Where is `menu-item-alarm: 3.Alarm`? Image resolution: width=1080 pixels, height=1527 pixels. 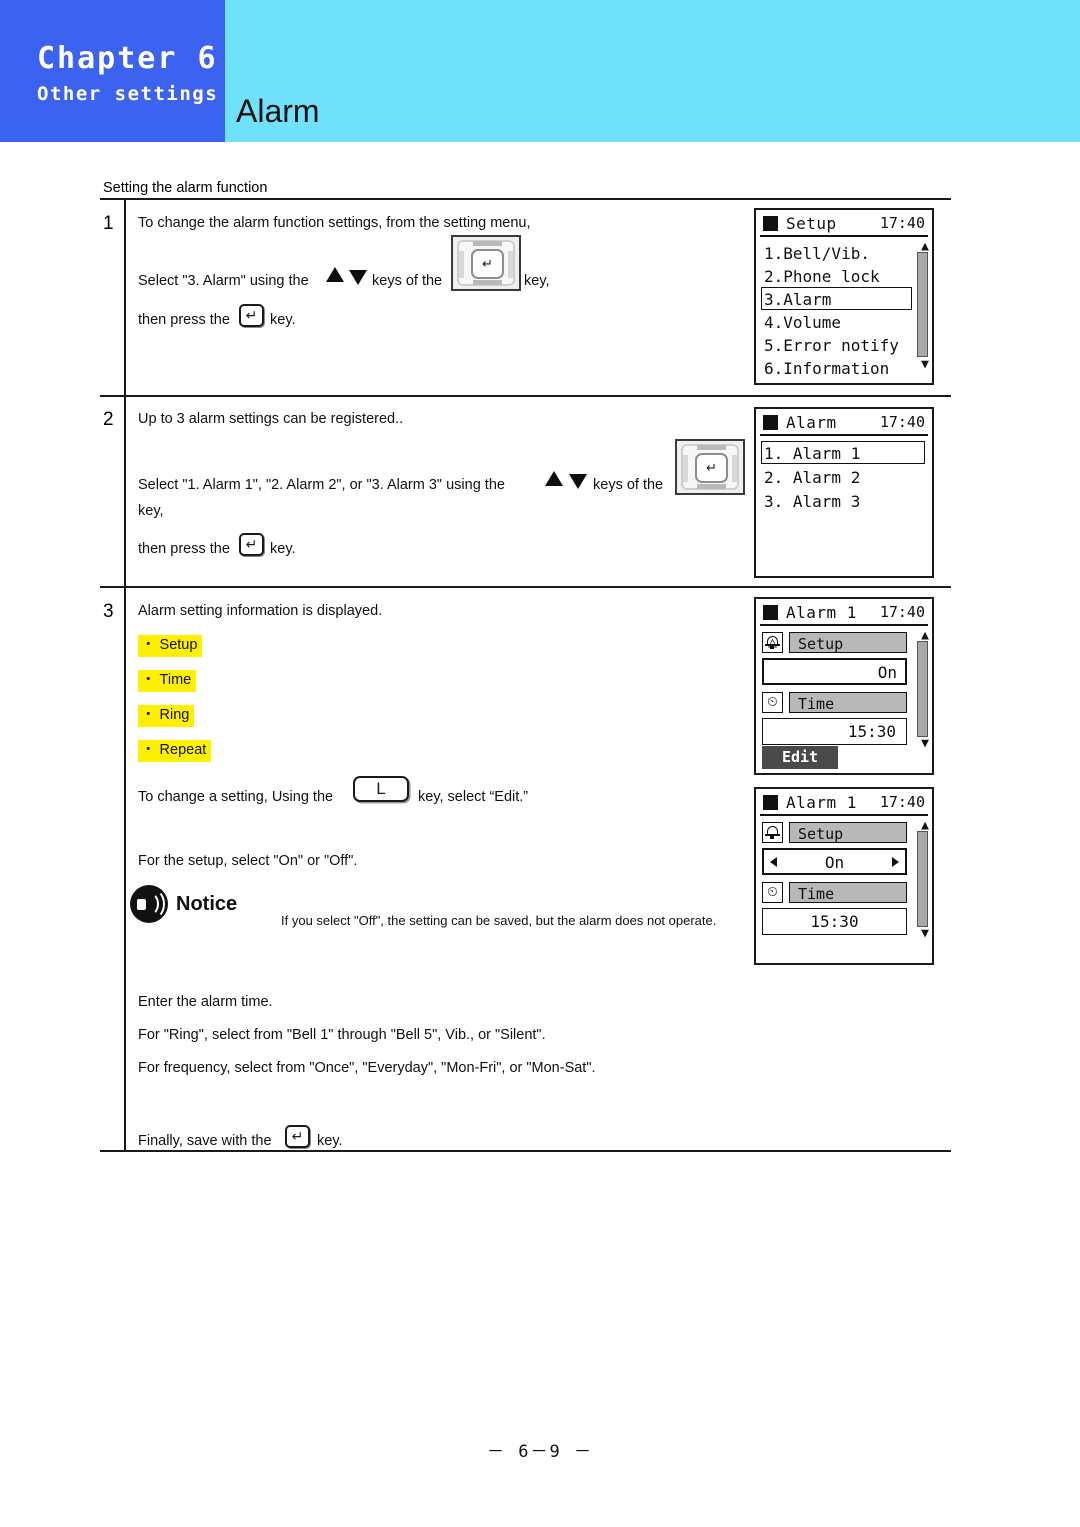 menu-item-alarm: 3.Alarm is located at coordinates (797, 300).